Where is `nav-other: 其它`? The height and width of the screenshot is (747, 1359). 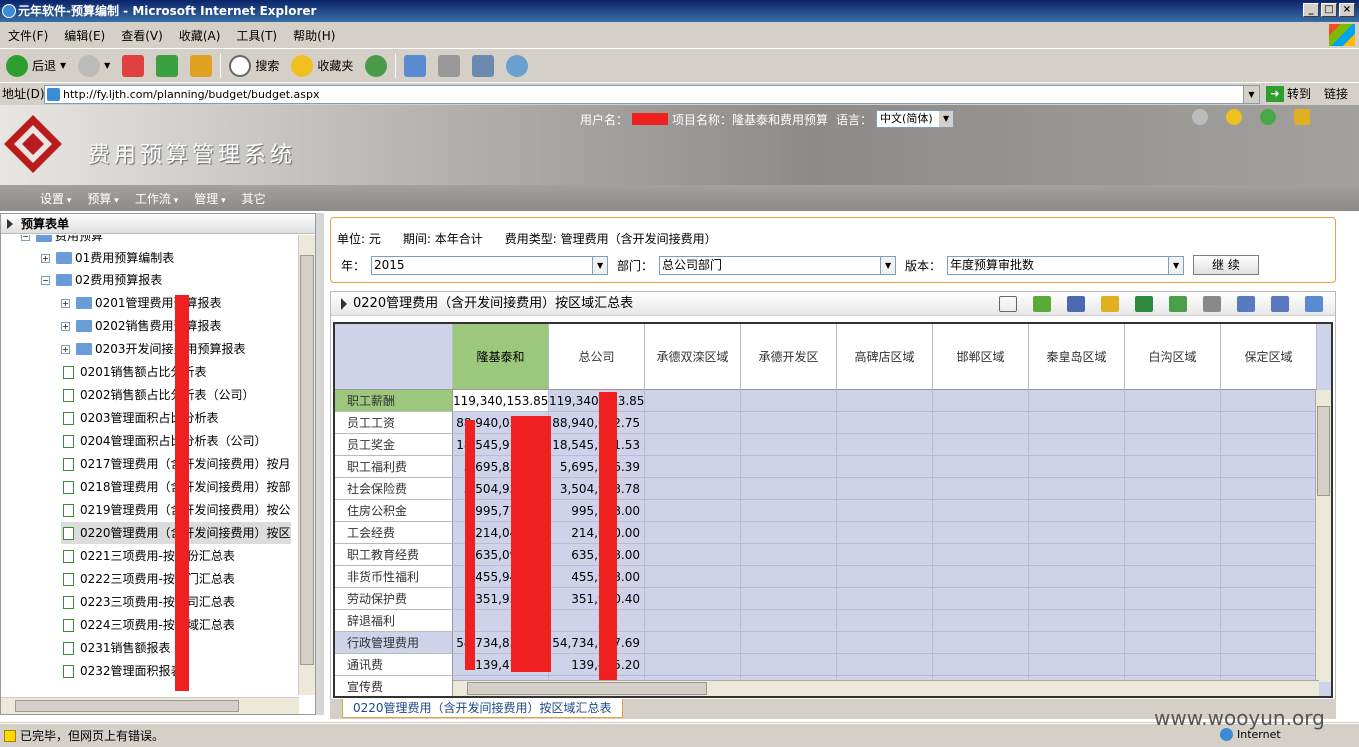 nav-other: 其它 is located at coordinates (254, 198).